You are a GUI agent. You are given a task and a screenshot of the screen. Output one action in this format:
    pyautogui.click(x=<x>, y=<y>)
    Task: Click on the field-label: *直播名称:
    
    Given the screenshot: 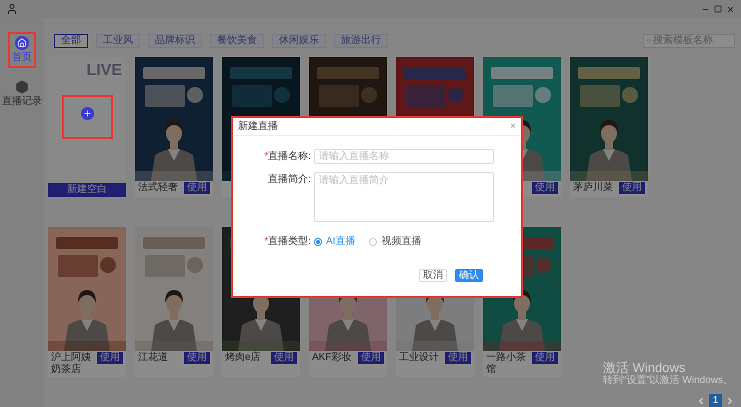 What is the action you would take?
    pyautogui.click(x=287, y=157)
    